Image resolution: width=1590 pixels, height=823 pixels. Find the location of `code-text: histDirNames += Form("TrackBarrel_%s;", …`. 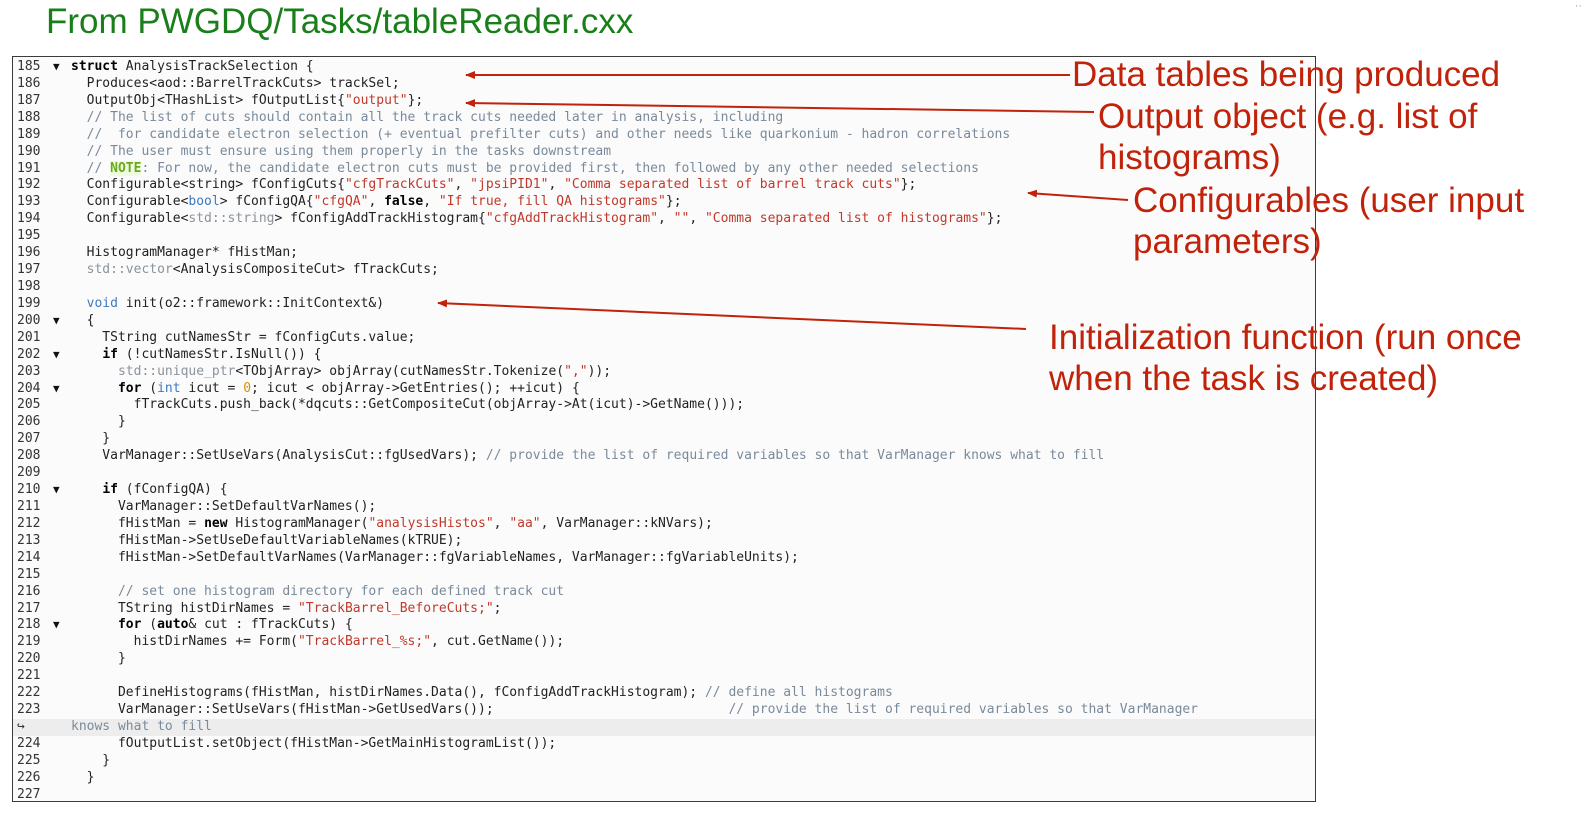

code-text: histDirNames += Form("TrackBarrel_%s;", … is located at coordinates (318, 642).